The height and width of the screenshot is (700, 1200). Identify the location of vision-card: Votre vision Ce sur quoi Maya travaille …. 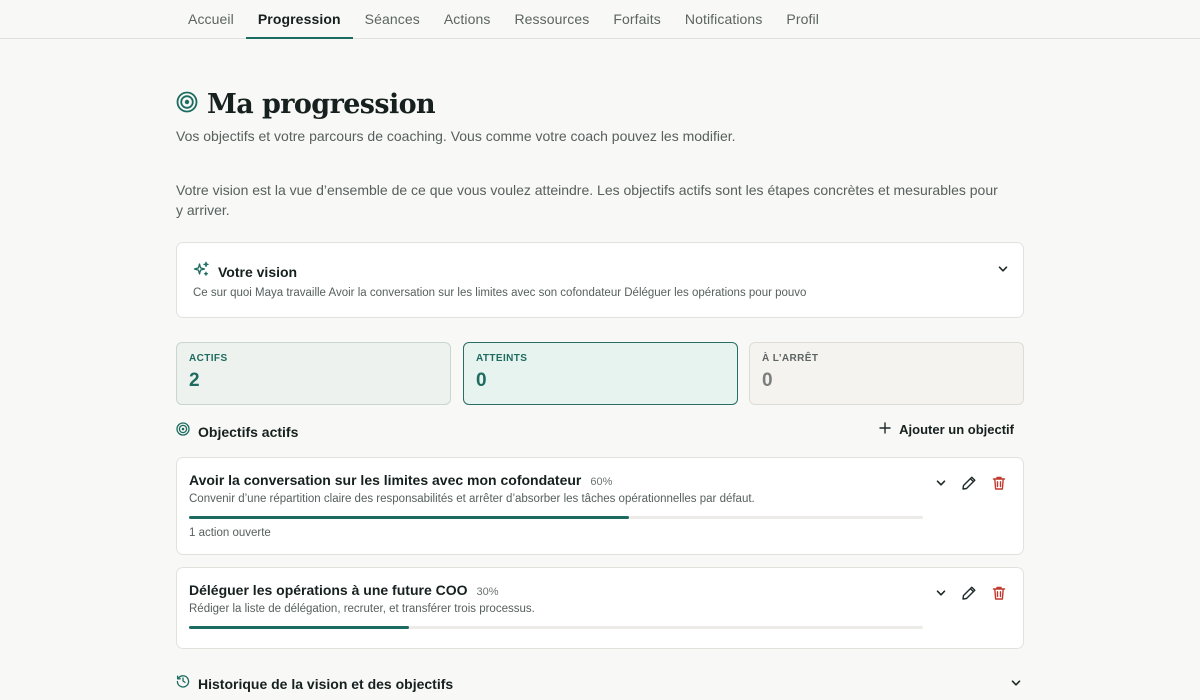
(600, 280).